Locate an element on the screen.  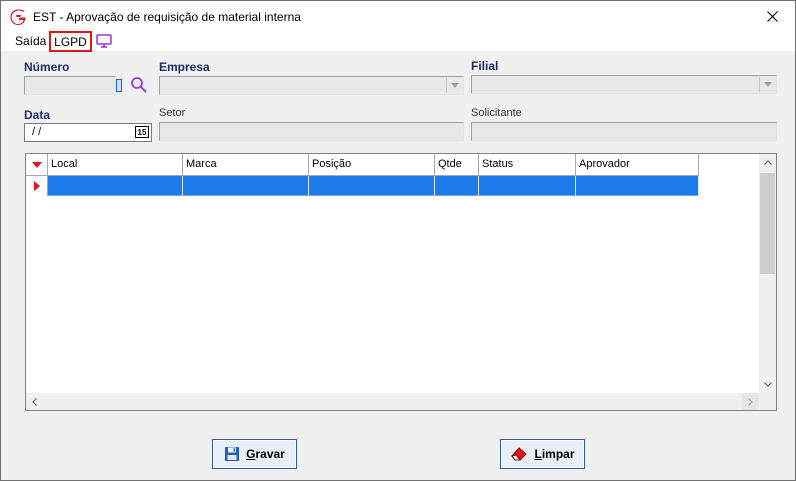
gravar-button-label: Gravar is located at coordinates (265, 454).